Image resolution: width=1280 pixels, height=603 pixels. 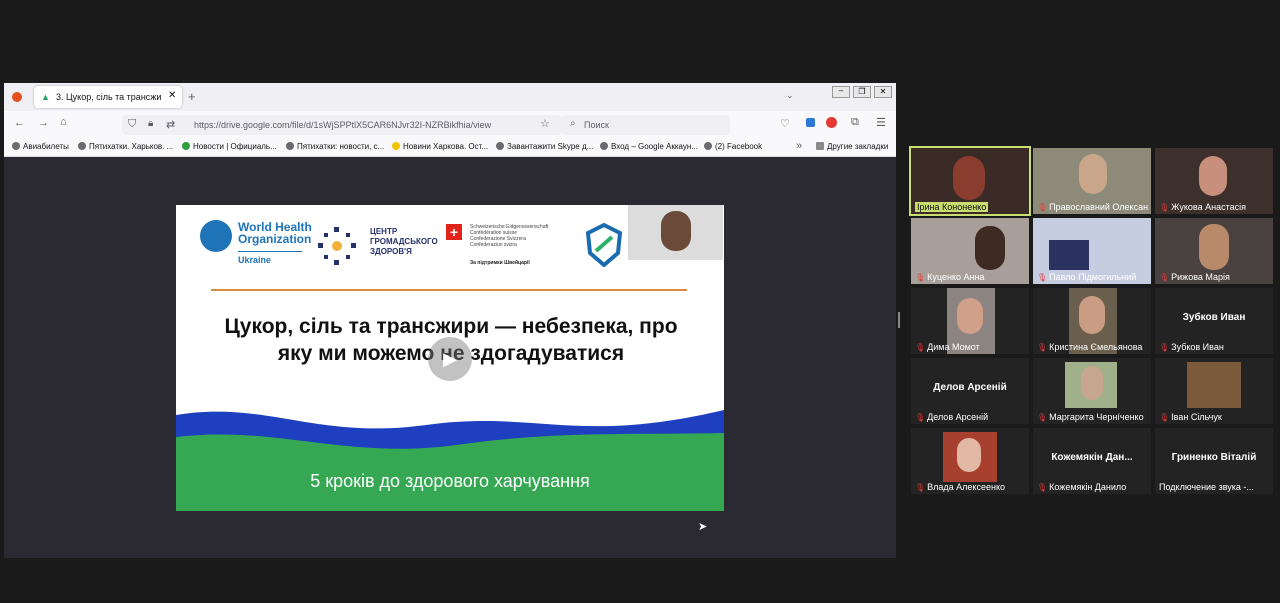 What do you see at coordinates (1194, 277) in the screenshot?
I see `participant-name: 🎙︎ Рижова Марія` at bounding box center [1194, 277].